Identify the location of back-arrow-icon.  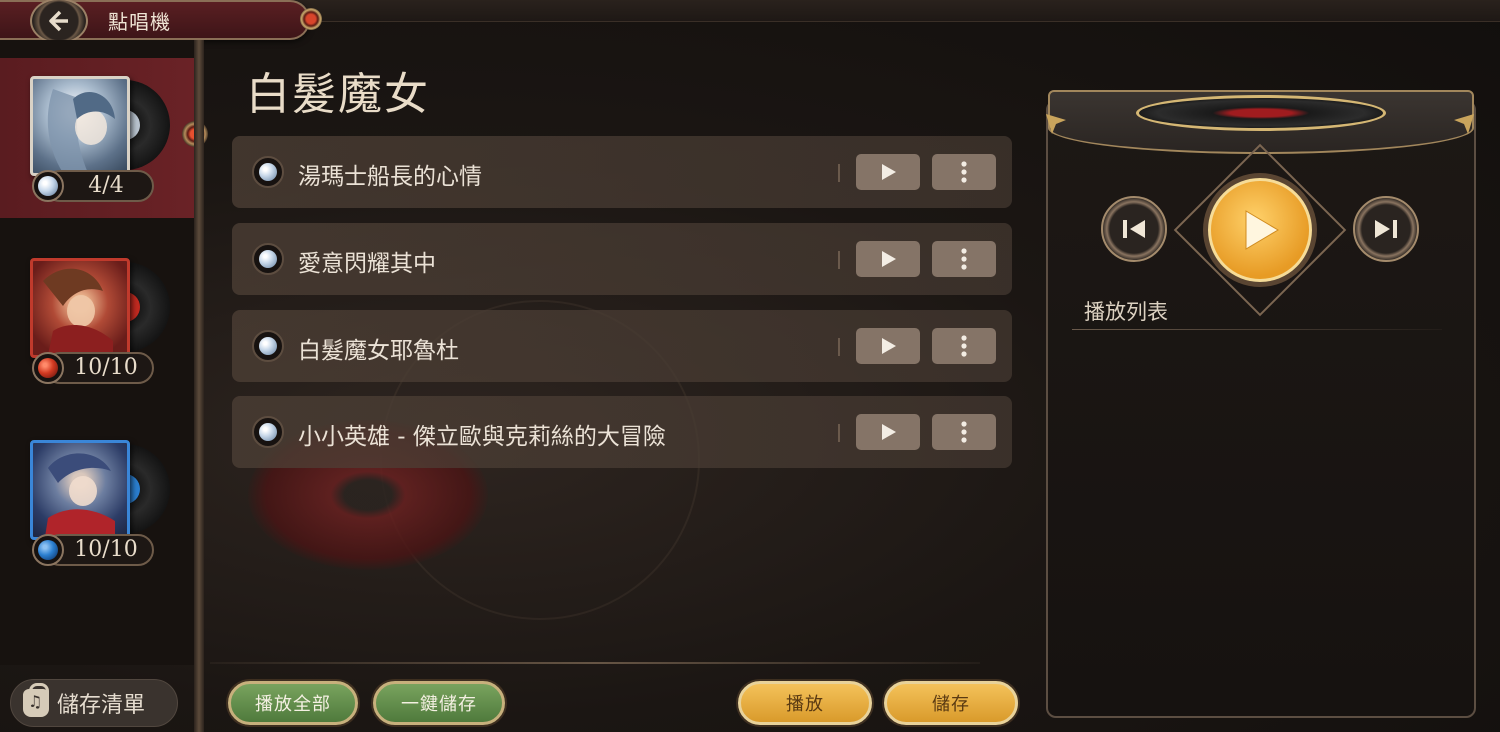
(58, 21).